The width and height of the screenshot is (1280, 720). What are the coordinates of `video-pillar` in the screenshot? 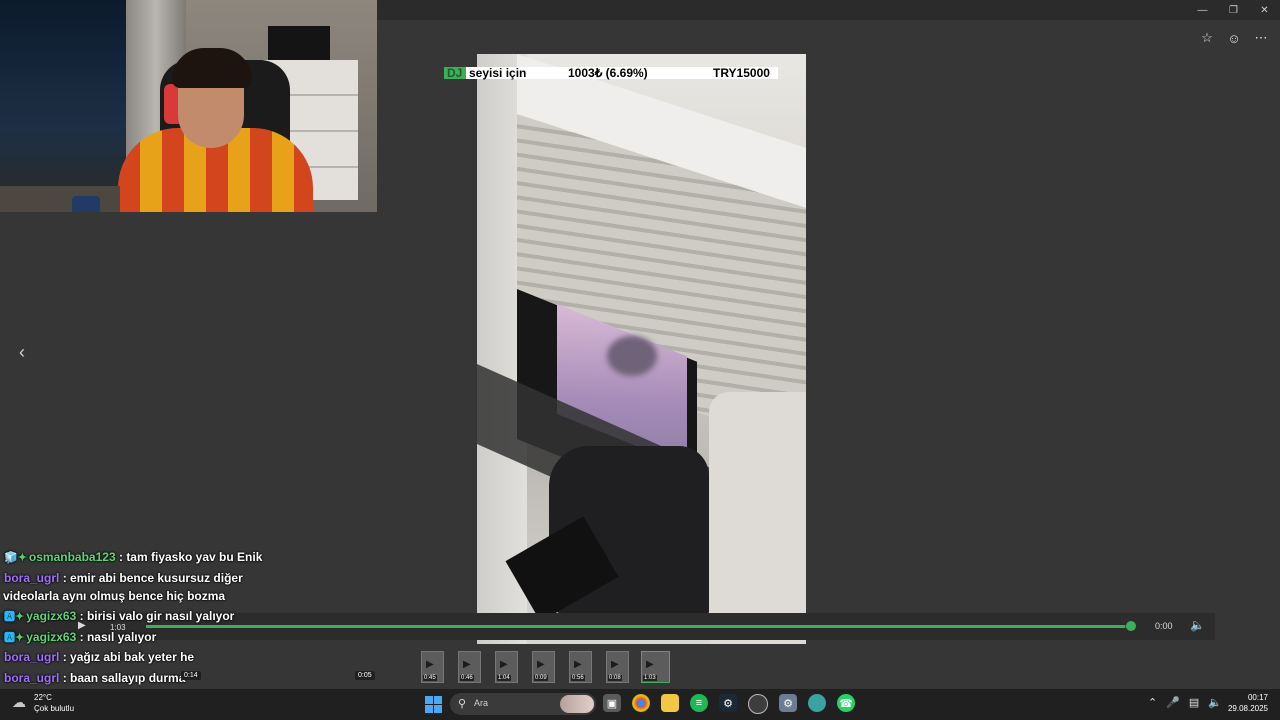 It's located at (757, 518).